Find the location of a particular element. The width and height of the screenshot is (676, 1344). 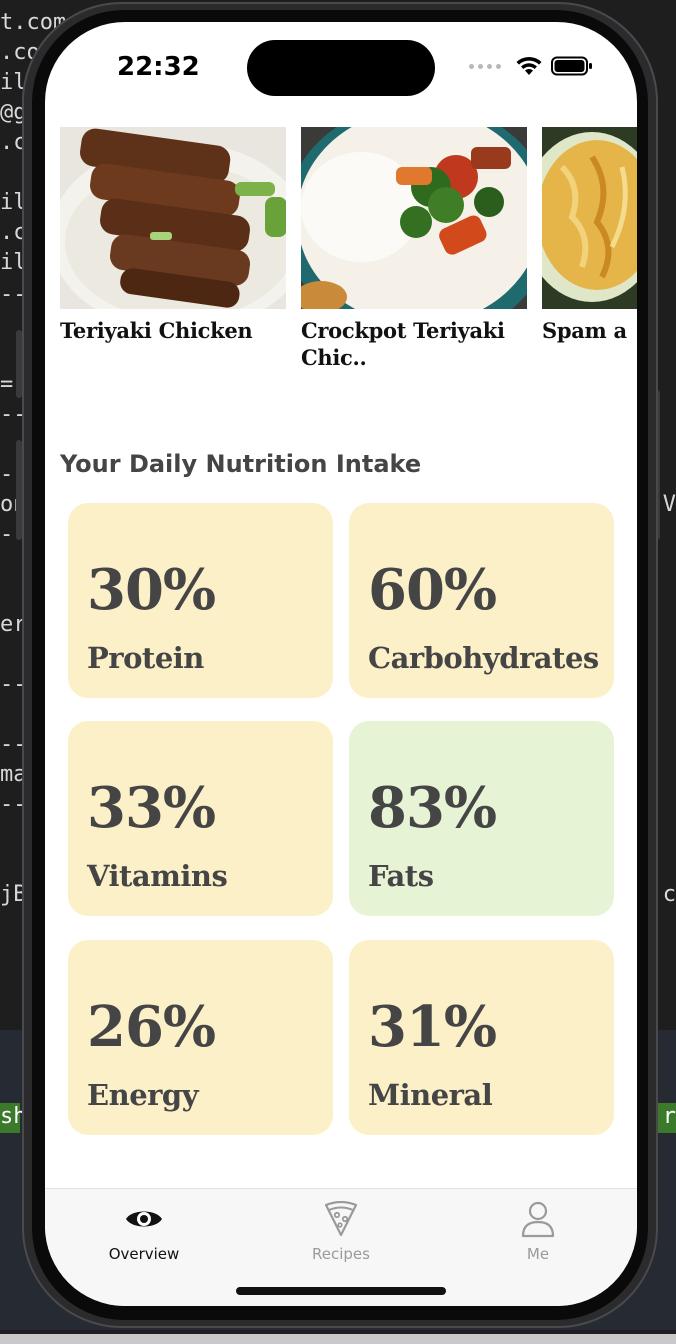

nutrition-tile-energy: 26% Energy is located at coordinates (200, 1037).